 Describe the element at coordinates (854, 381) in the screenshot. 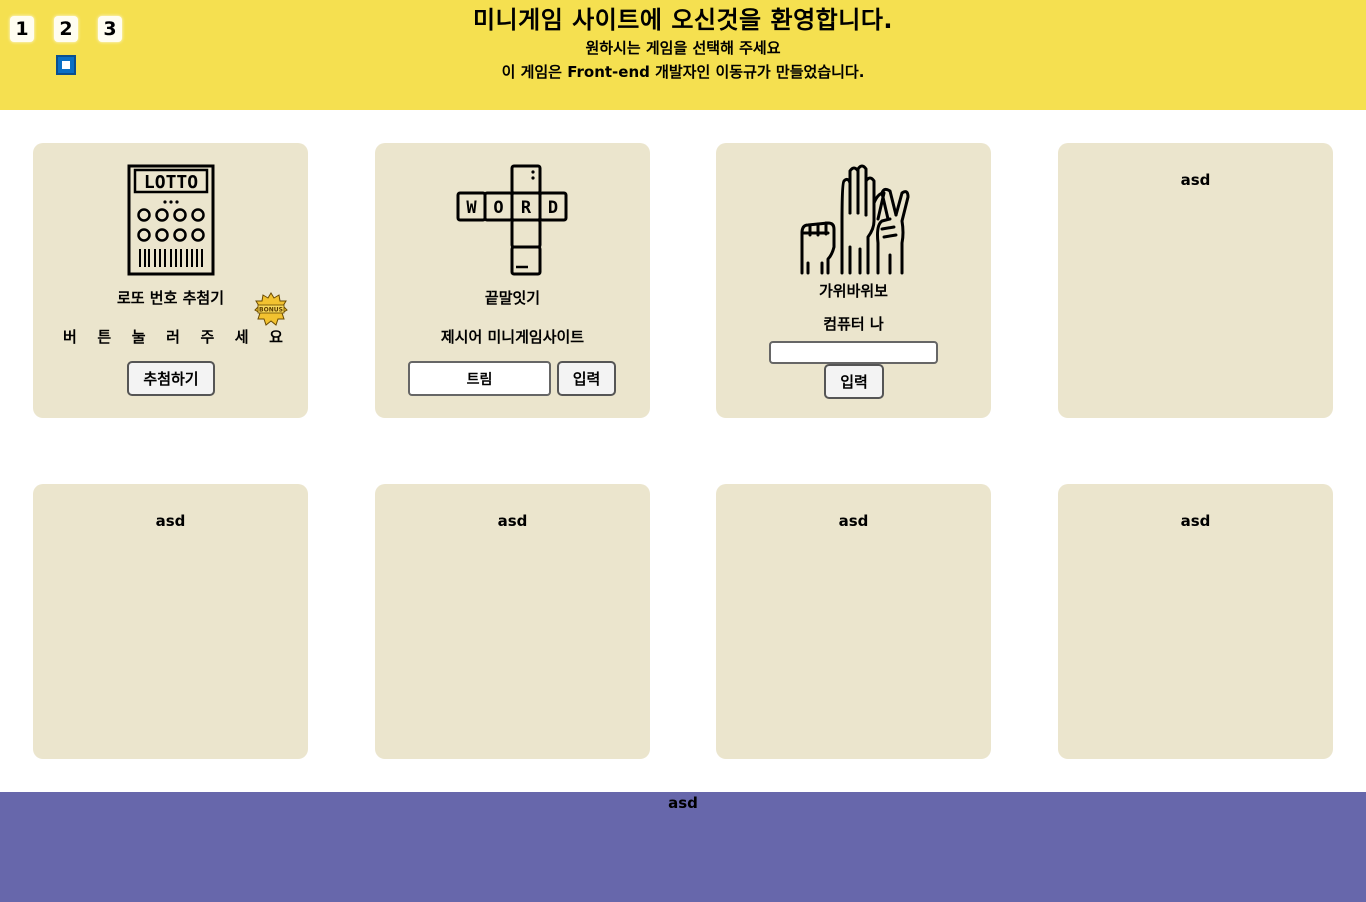

I see `rps-submit-button: 입력` at that location.